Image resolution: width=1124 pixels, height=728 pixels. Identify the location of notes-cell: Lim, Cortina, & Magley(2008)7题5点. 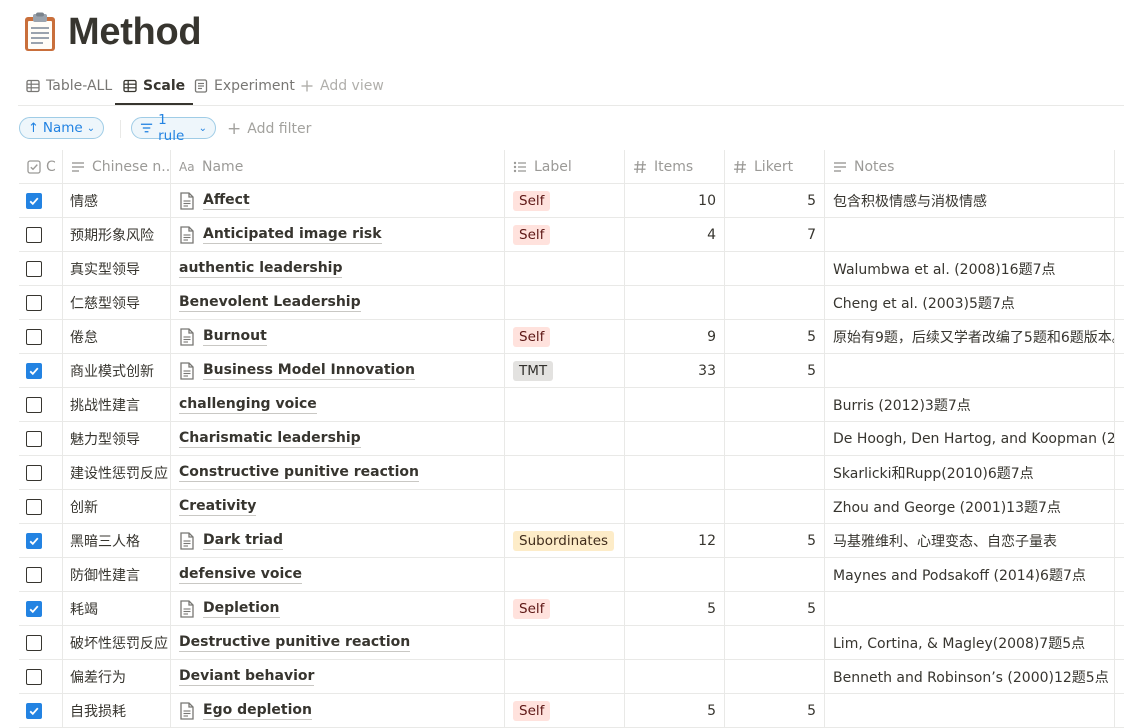
(969, 642).